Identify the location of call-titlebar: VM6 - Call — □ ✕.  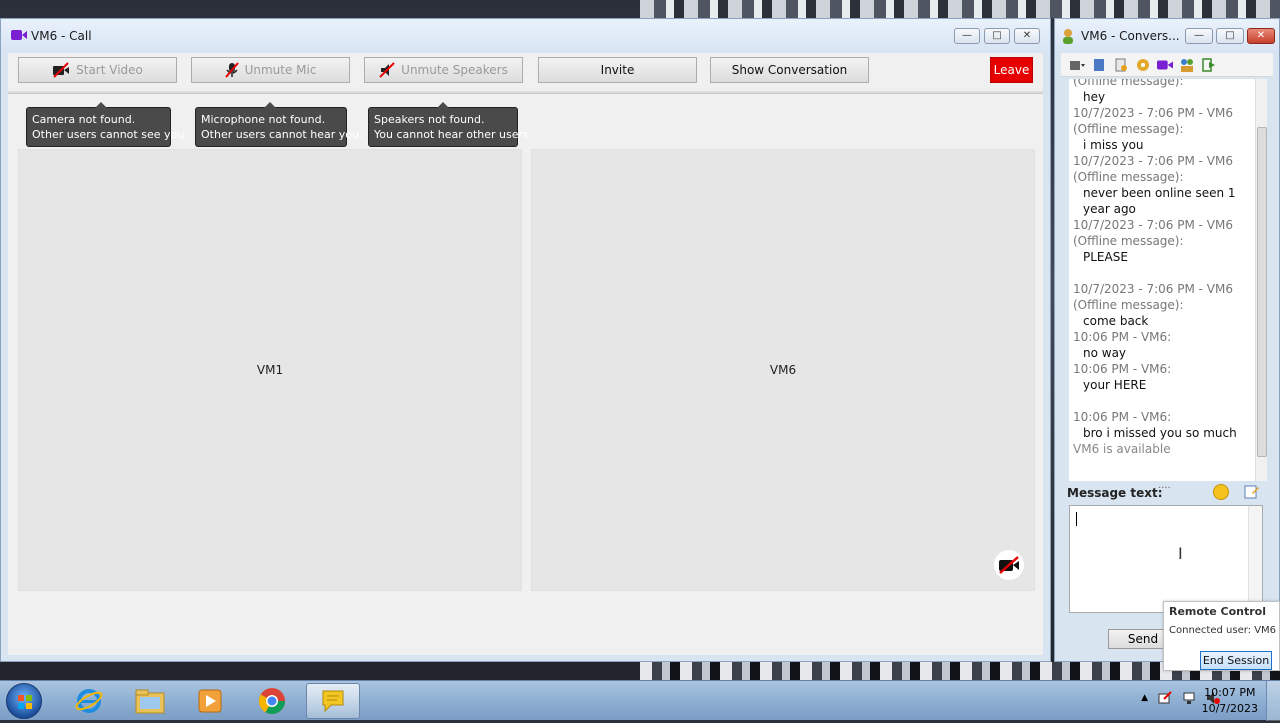
(525, 36).